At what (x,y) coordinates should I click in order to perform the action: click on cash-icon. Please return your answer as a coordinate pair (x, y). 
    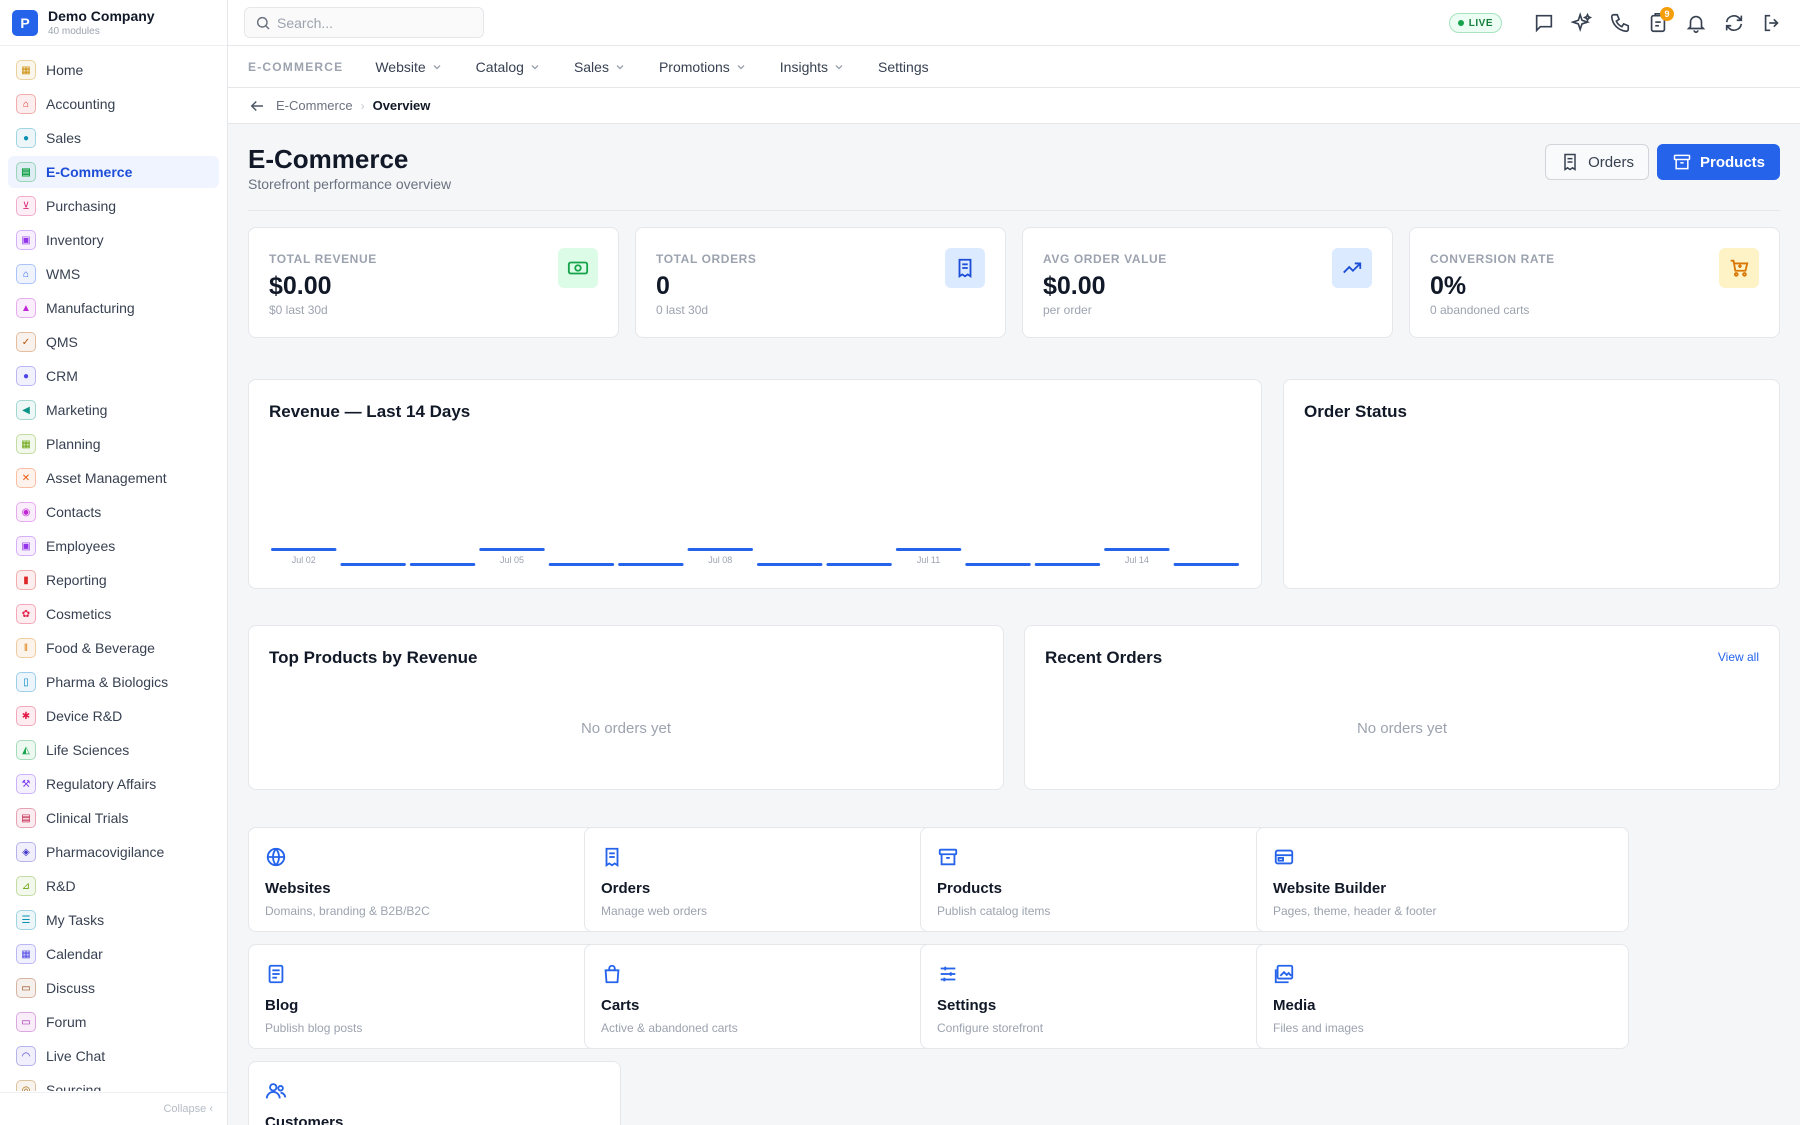
    Looking at the image, I should click on (578, 268).